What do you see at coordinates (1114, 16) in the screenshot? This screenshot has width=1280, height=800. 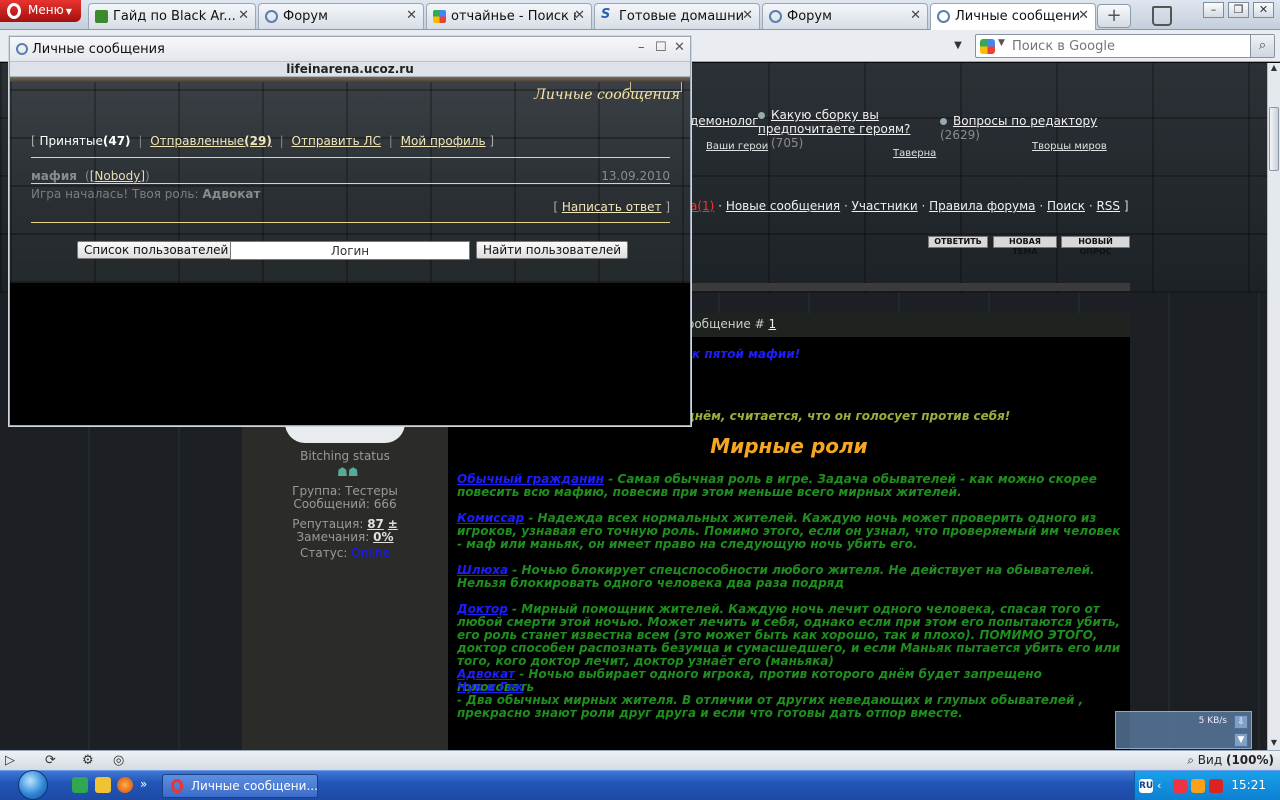 I see `new-tab-button: +` at bounding box center [1114, 16].